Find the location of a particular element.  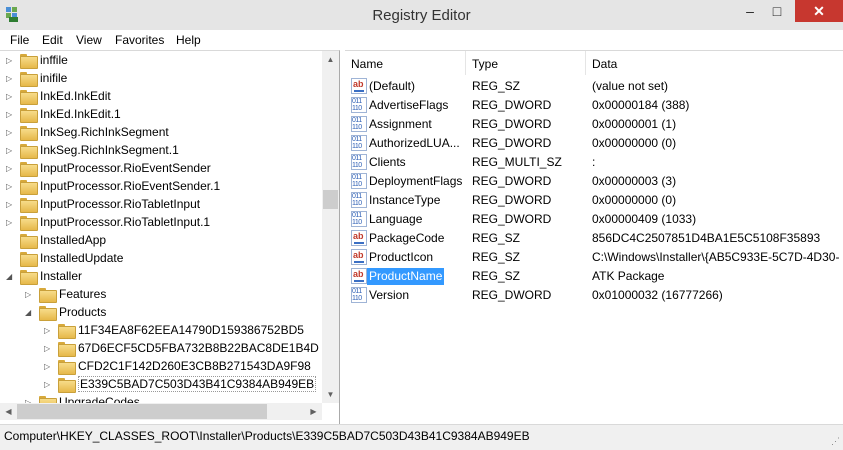

value-row: AdvertiseFlags REG_DWORD 0x00000184 (388) is located at coordinates (594, 105).